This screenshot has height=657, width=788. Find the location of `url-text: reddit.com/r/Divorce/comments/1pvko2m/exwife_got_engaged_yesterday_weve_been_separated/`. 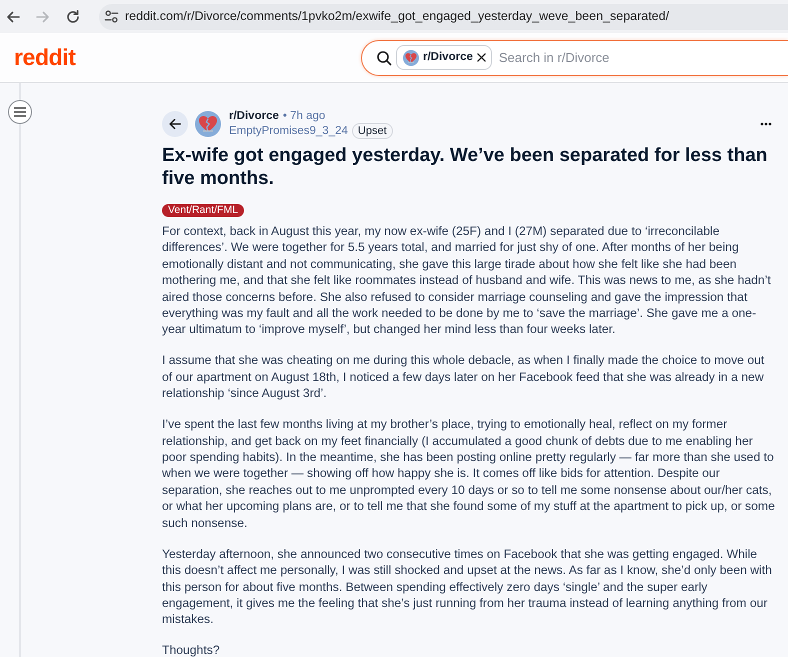

url-text: reddit.com/r/Divorce/comments/1pvko2m/exwife_got_engaged_yesterday_weve_been_separated/ is located at coordinates (397, 17).